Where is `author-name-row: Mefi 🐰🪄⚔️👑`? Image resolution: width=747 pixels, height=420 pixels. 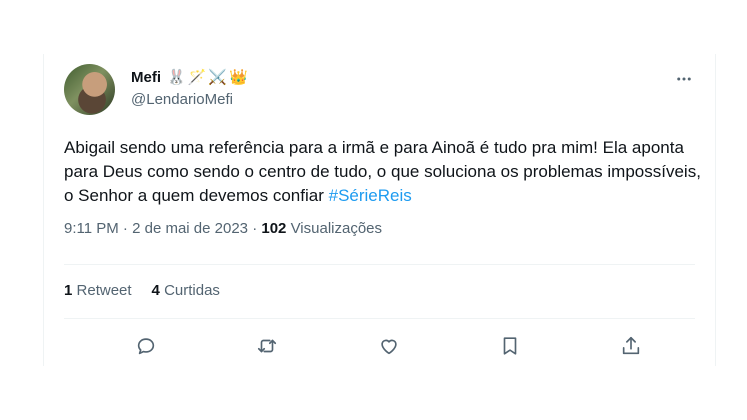
author-name-row: Mefi 🐰🪄⚔️👑 is located at coordinates (190, 77).